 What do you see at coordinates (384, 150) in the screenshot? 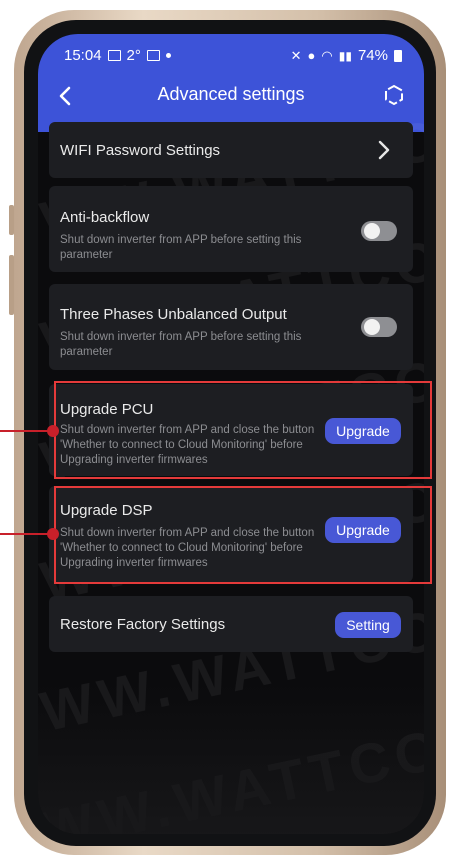
I see `chevron-right-icon` at bounding box center [384, 150].